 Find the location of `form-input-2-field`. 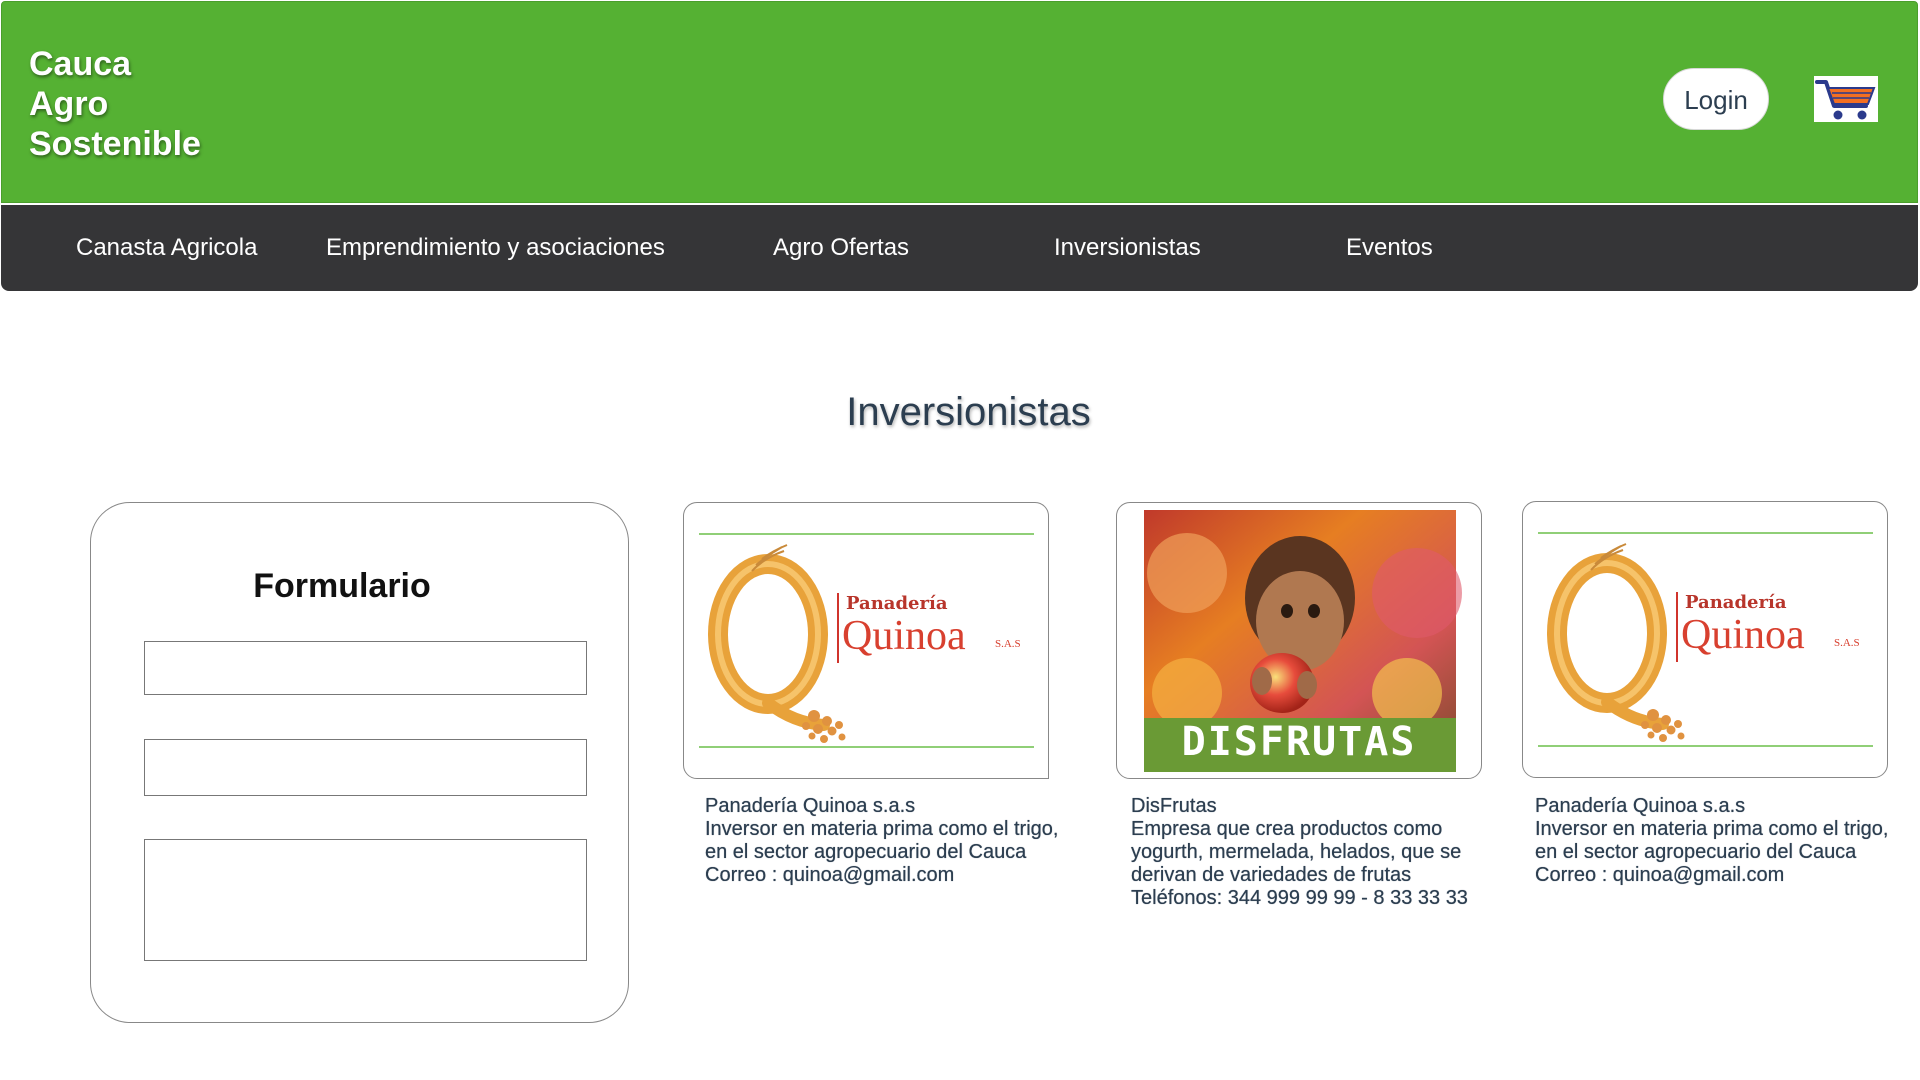

form-input-2-field is located at coordinates (365, 767).